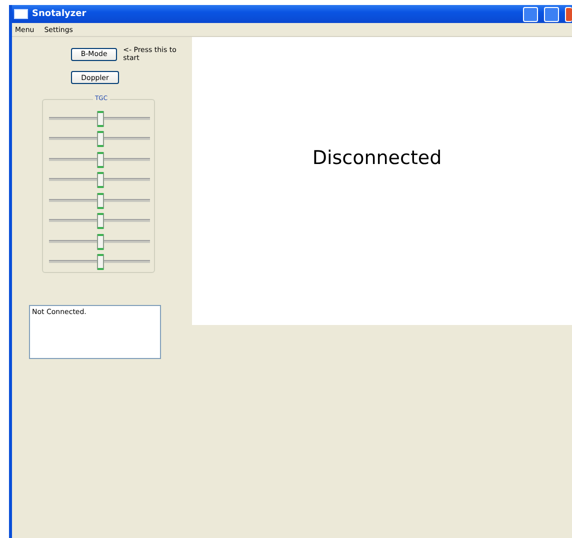 This screenshot has height=538, width=572. I want to click on window-icon, so click(21, 14).